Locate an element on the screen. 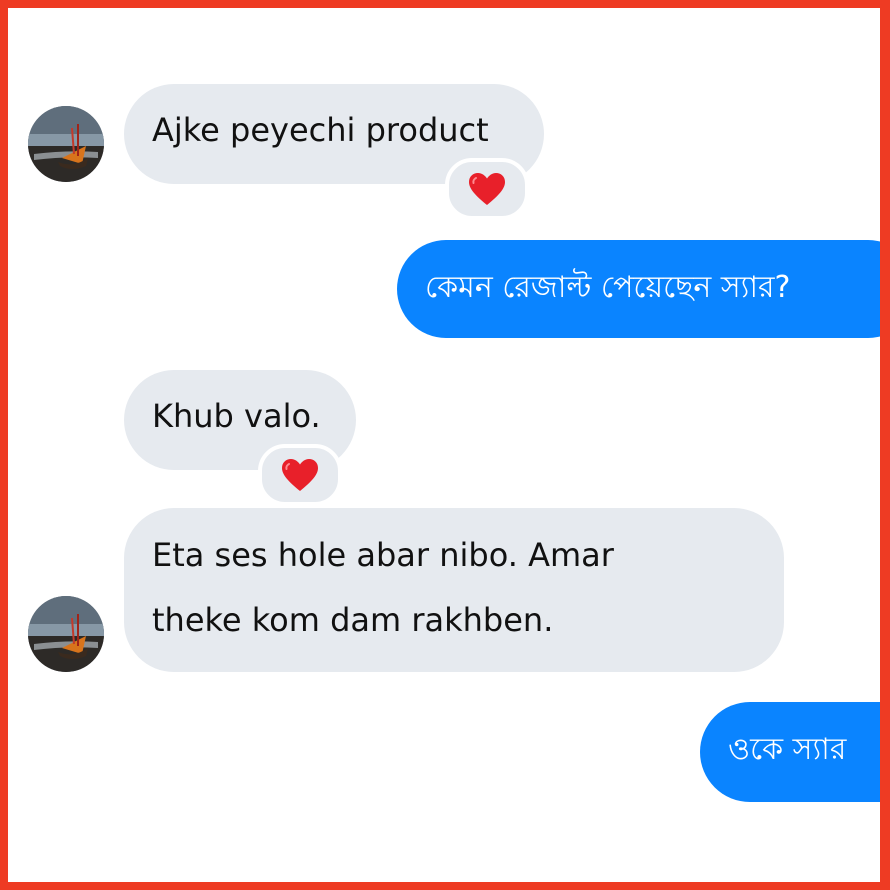 This screenshot has height=890, width=890. message-text: ওকে স্যার is located at coordinates (787, 749).